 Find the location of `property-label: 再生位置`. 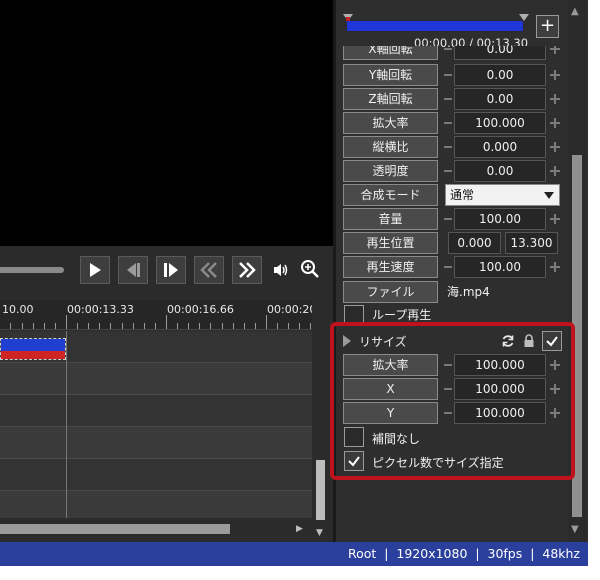

property-label: 再生位置 is located at coordinates (390, 243).